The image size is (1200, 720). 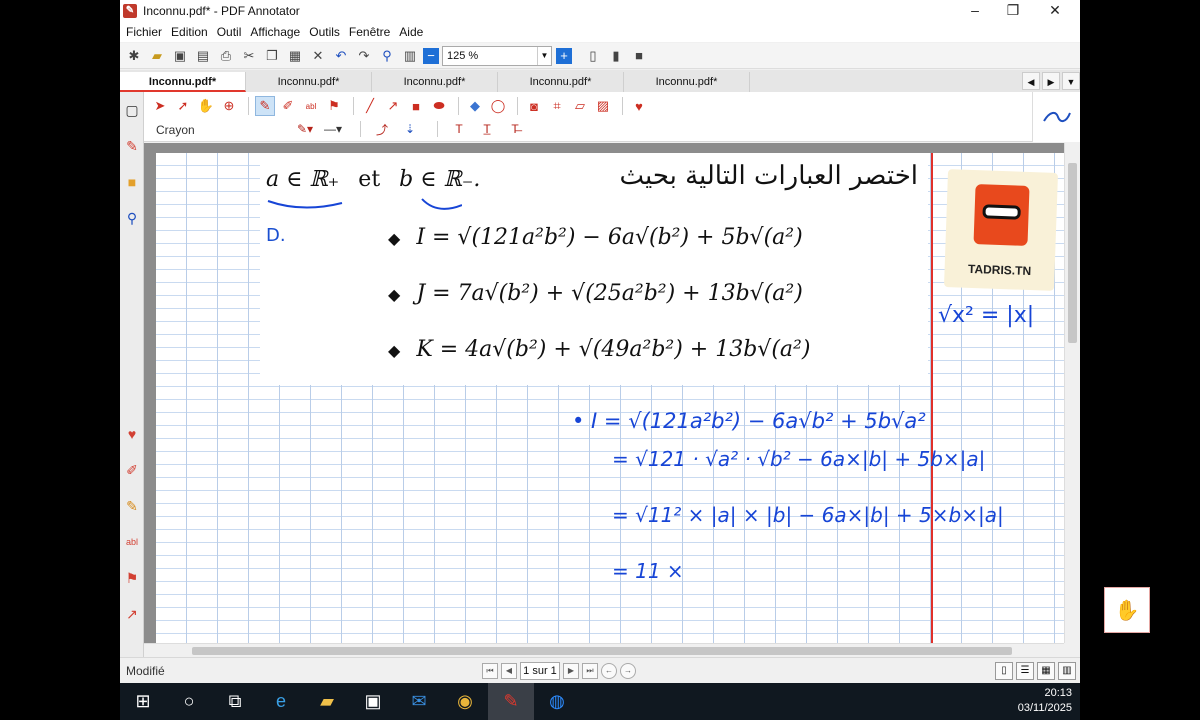 I want to click on page-indicator: 1 sur 1, so click(x=540, y=671).